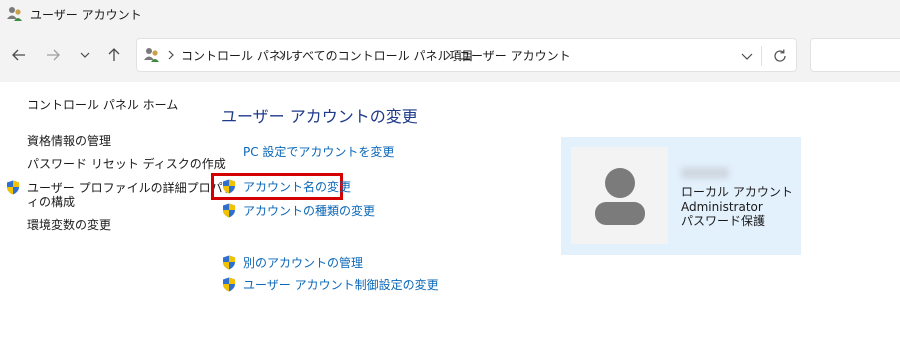  Describe the element at coordinates (309, 211) in the screenshot. I see `link-change-account-type: アカウントの種類の変更` at that location.